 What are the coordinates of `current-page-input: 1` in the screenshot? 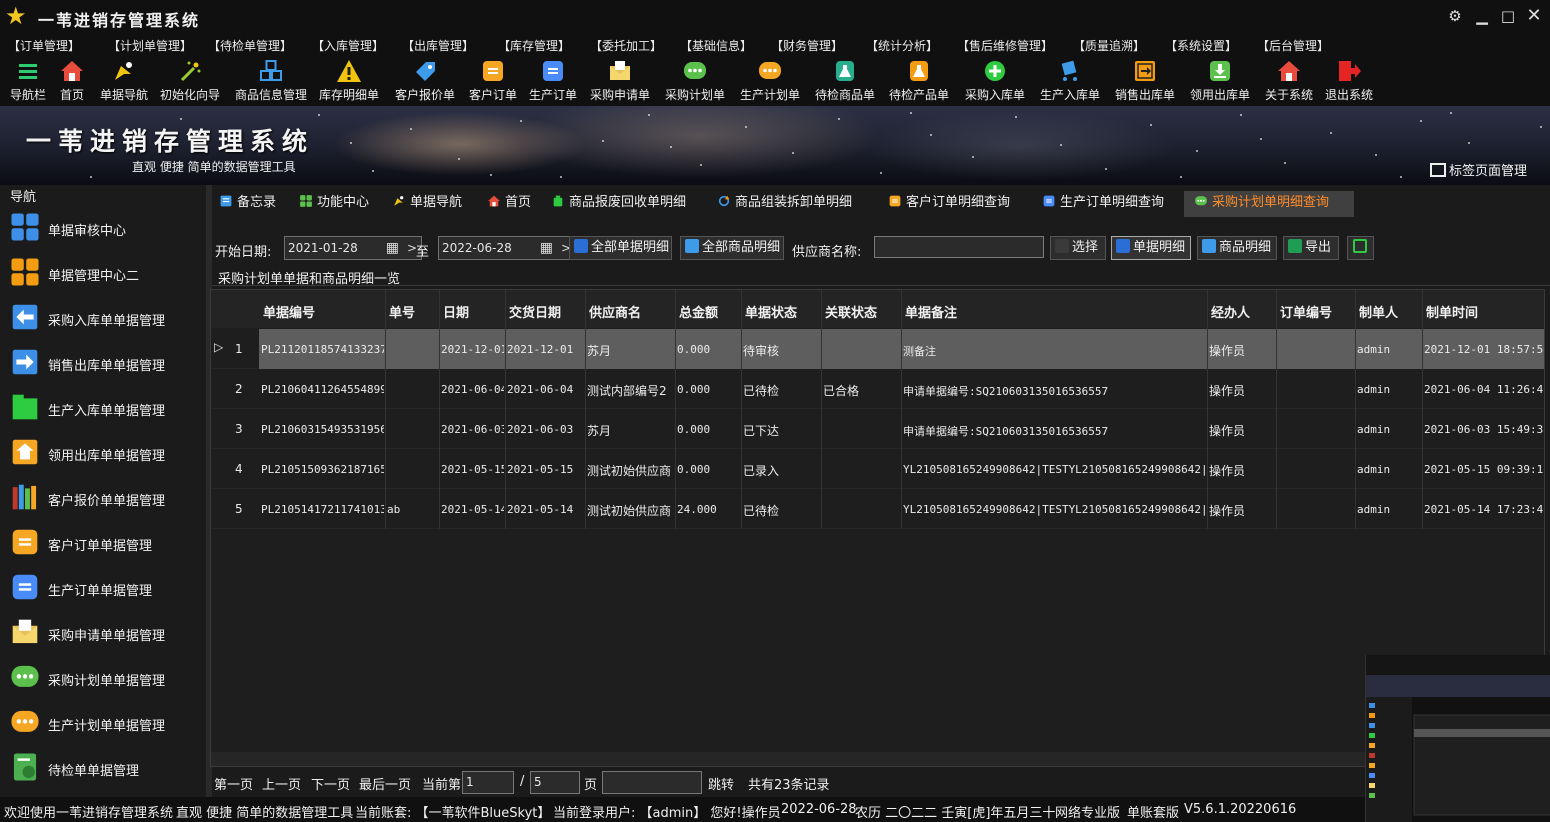 It's located at (488, 782).